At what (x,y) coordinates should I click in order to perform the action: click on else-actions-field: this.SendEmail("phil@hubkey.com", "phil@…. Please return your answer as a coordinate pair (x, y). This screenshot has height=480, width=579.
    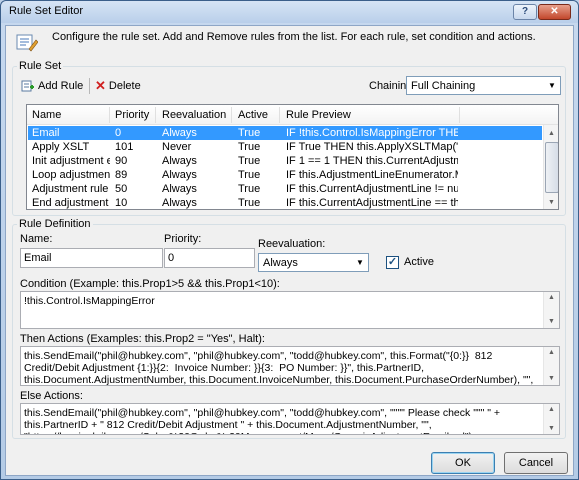
    Looking at the image, I should click on (290, 419).